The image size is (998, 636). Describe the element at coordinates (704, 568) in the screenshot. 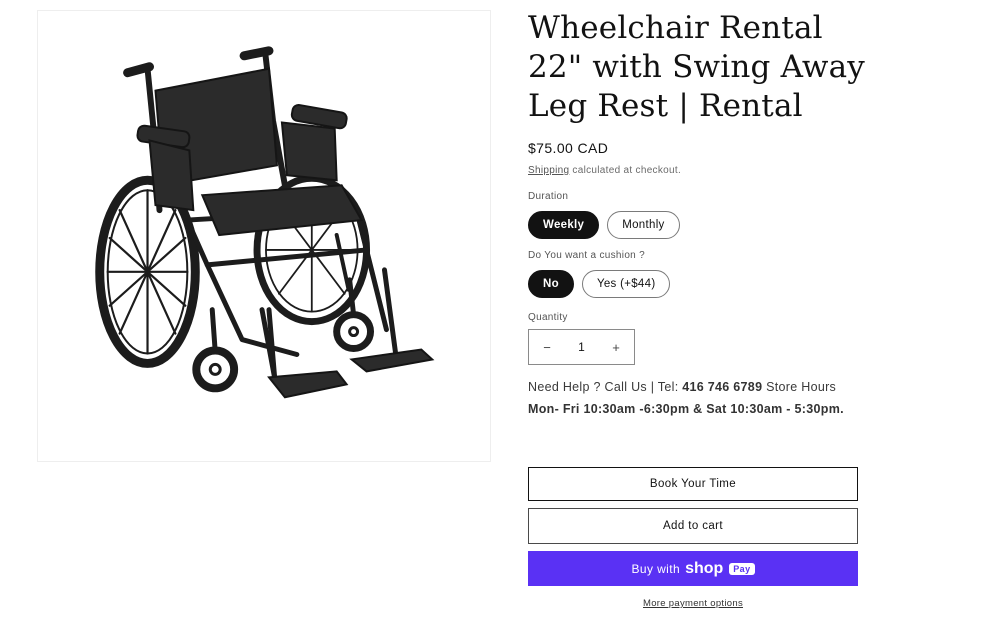

I see `shop-logo: shop` at that location.